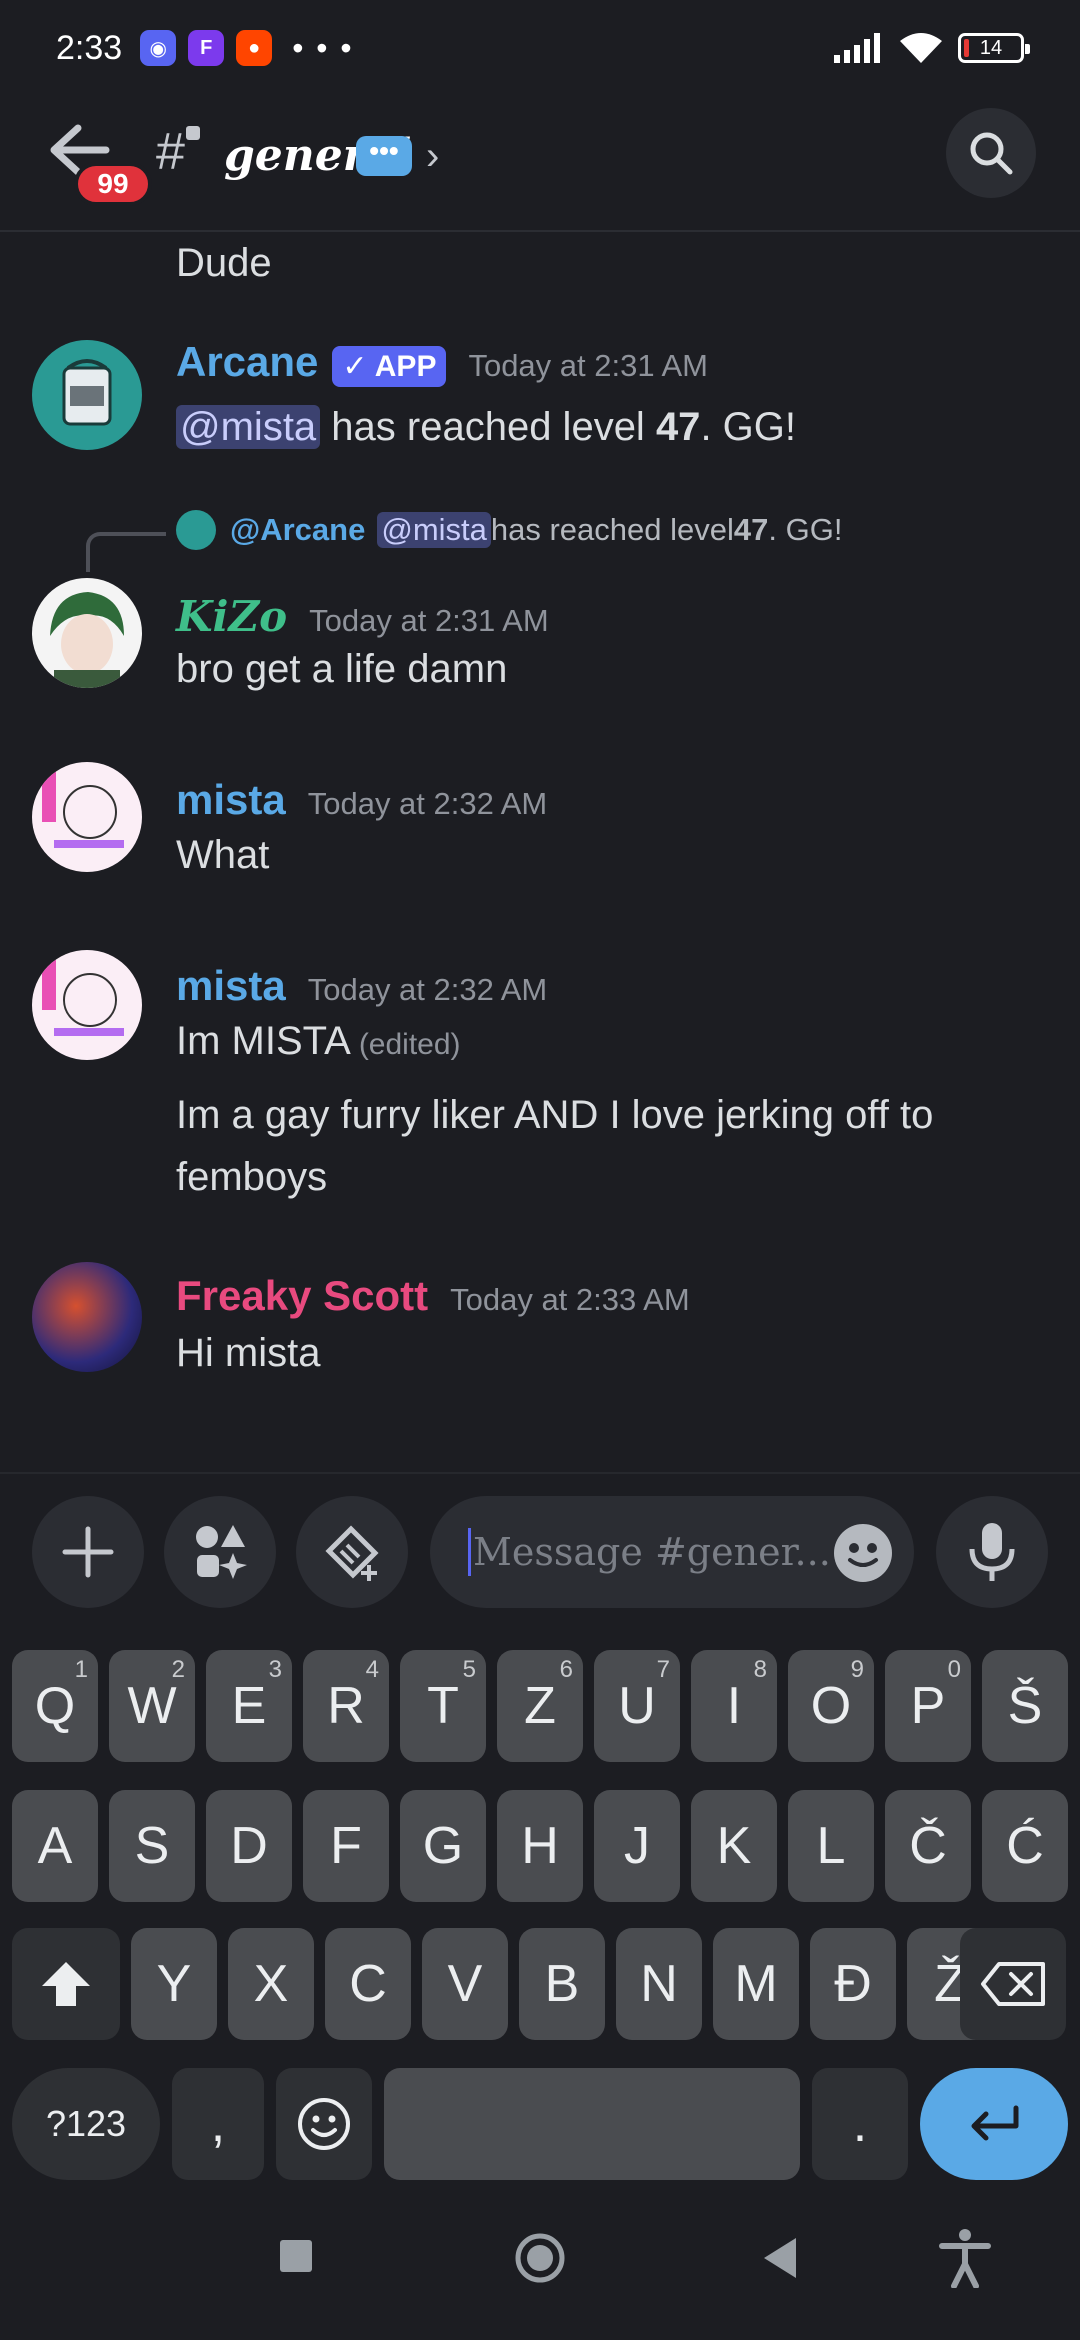  Describe the element at coordinates (231, 616) in the screenshot. I see `username: KiZo` at that location.